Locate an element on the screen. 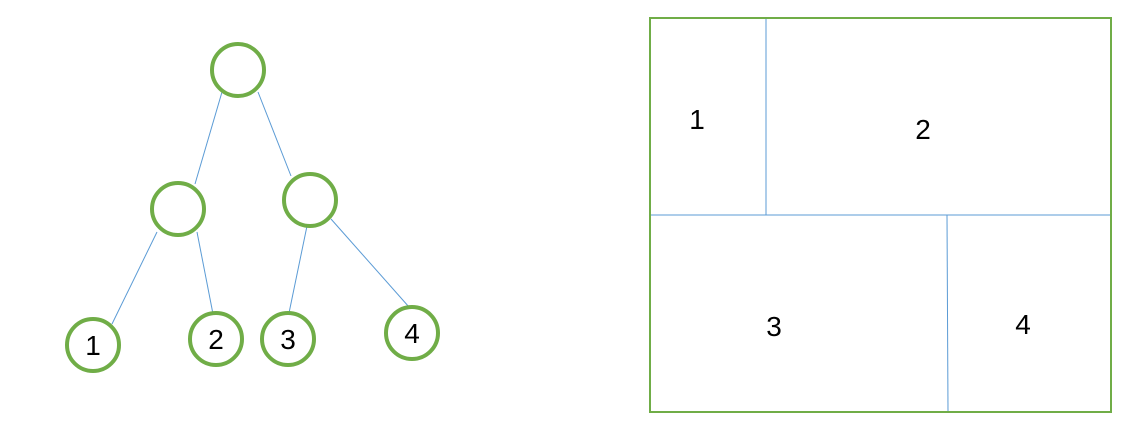  tree-leaf-3-label: 3 is located at coordinates (288, 339).